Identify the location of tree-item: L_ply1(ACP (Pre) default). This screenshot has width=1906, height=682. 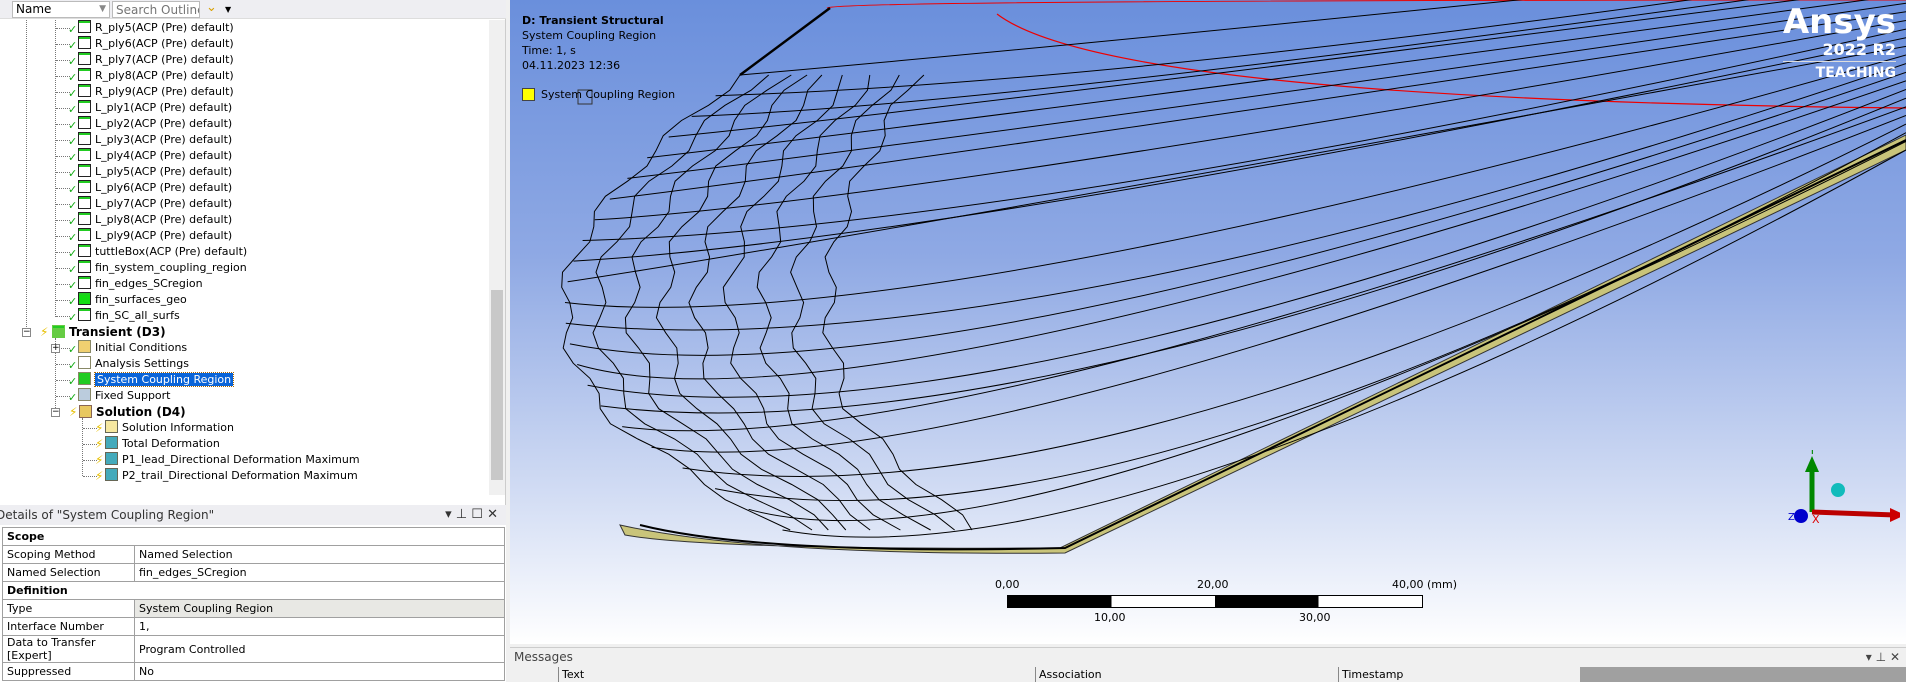
(155, 108).